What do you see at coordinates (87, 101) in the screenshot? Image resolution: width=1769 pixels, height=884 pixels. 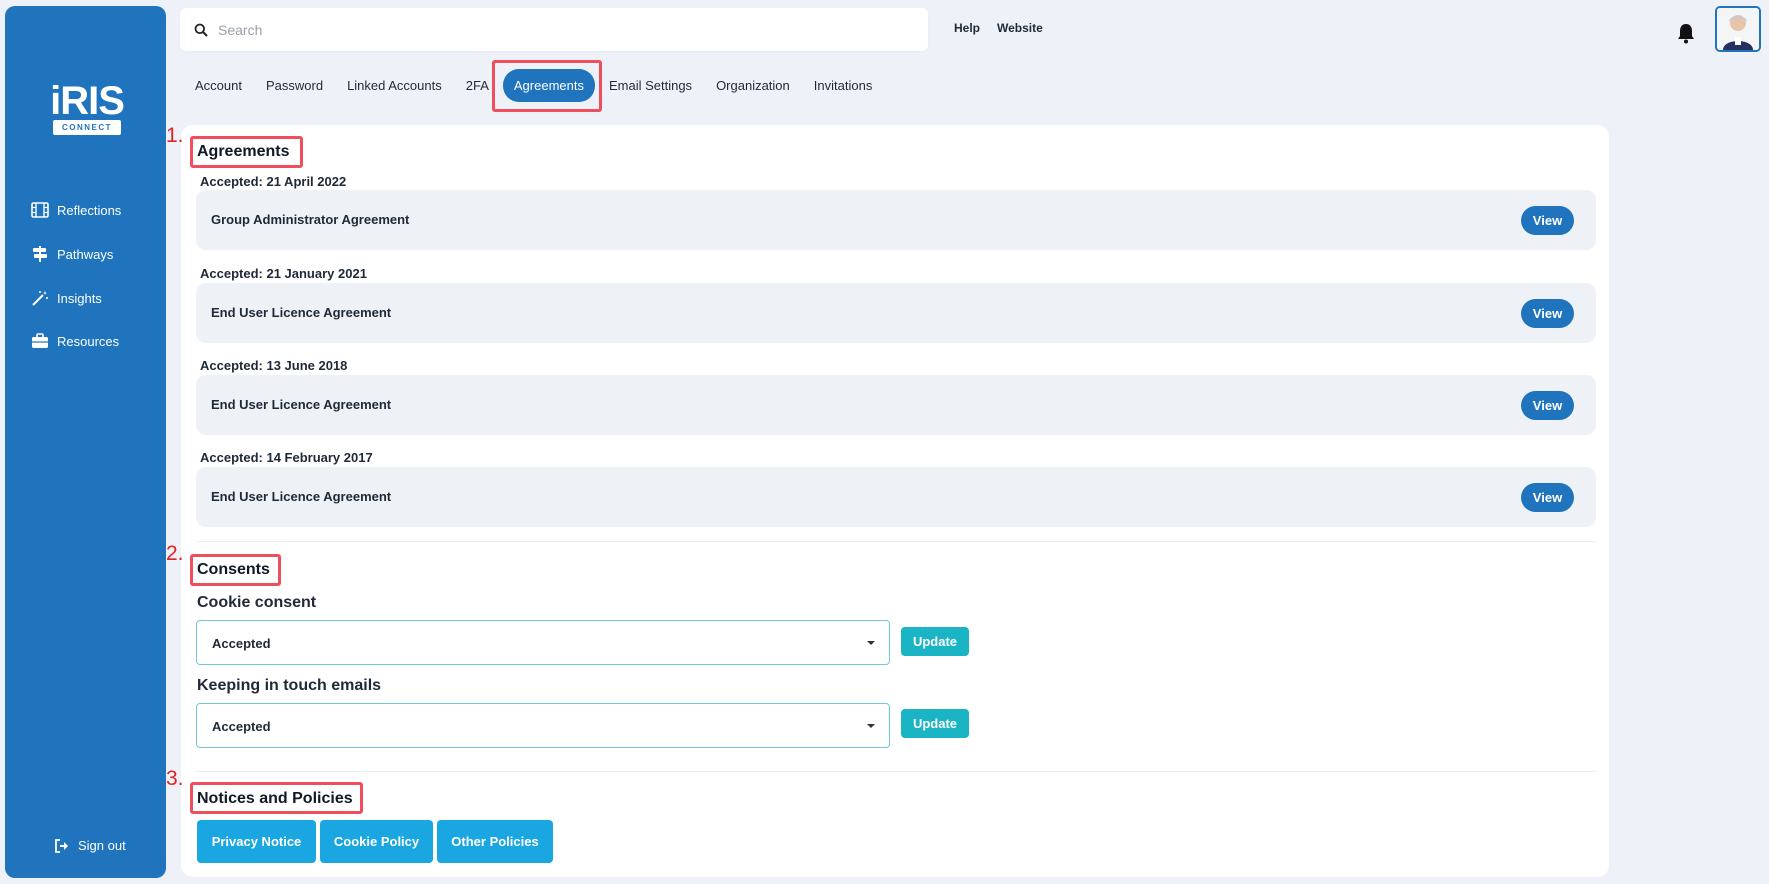 I see `logo-word: iRIS` at bounding box center [87, 101].